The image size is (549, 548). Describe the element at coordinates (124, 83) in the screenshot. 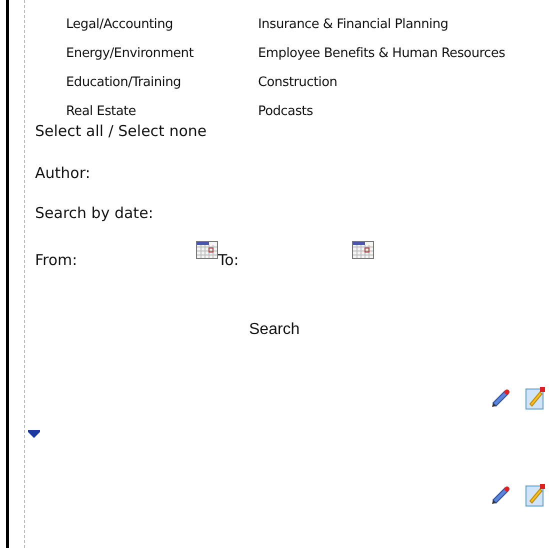

I see `category-label: Education/Training` at that location.